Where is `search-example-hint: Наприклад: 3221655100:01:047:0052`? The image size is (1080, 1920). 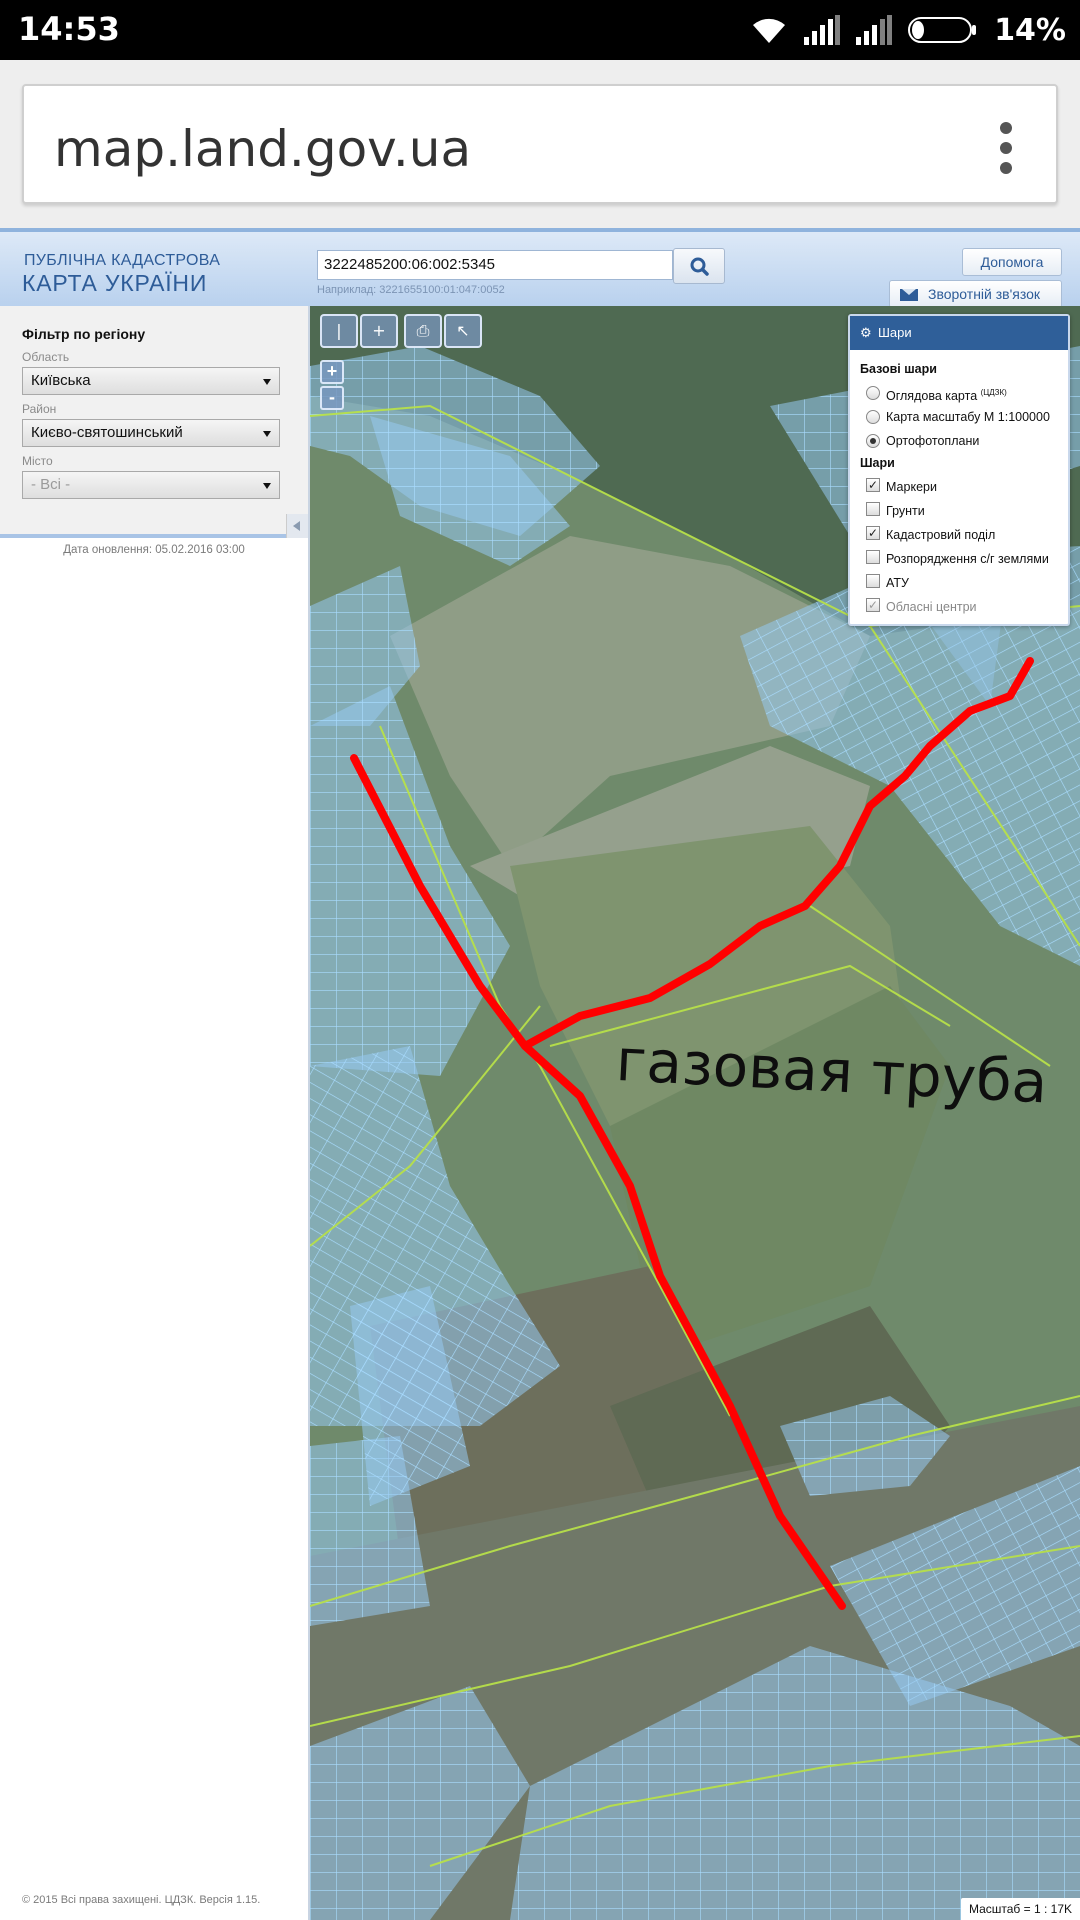 search-example-hint: Наприклад: 3221655100:01:047:0052 is located at coordinates (411, 290).